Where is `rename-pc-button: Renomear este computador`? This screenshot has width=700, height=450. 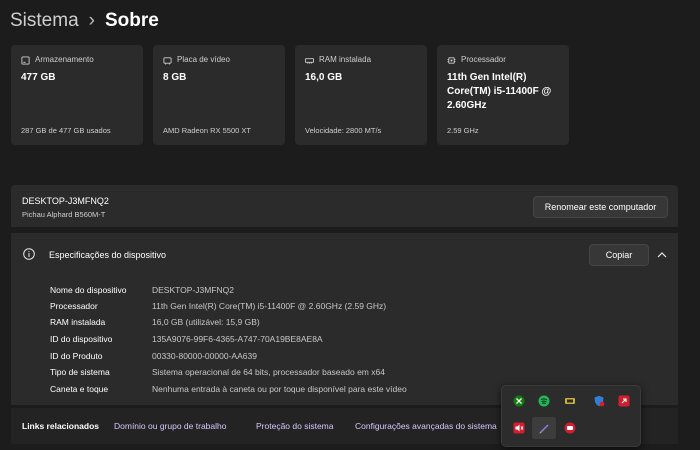 rename-pc-button: Renomear este computador is located at coordinates (600, 207).